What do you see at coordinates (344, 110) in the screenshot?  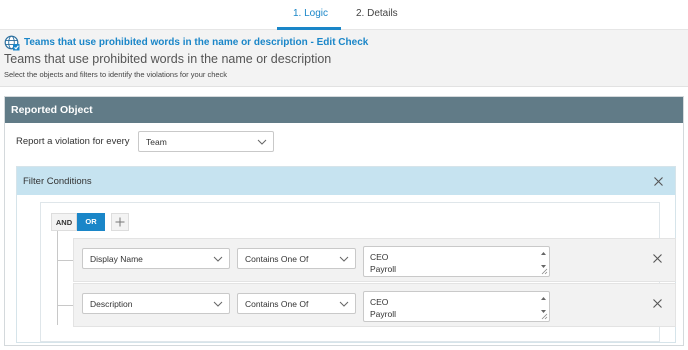 I see `reported-object-header: Reported Object` at bounding box center [344, 110].